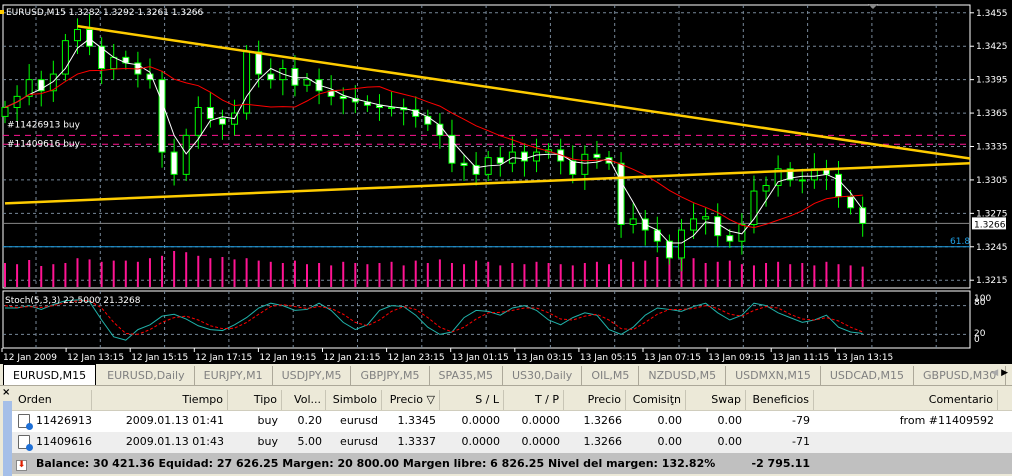 The width and height of the screenshot is (1012, 476). What do you see at coordinates (864, 358) in the screenshot?
I see `time-label: 13 Jan 13:15` at bounding box center [864, 358].